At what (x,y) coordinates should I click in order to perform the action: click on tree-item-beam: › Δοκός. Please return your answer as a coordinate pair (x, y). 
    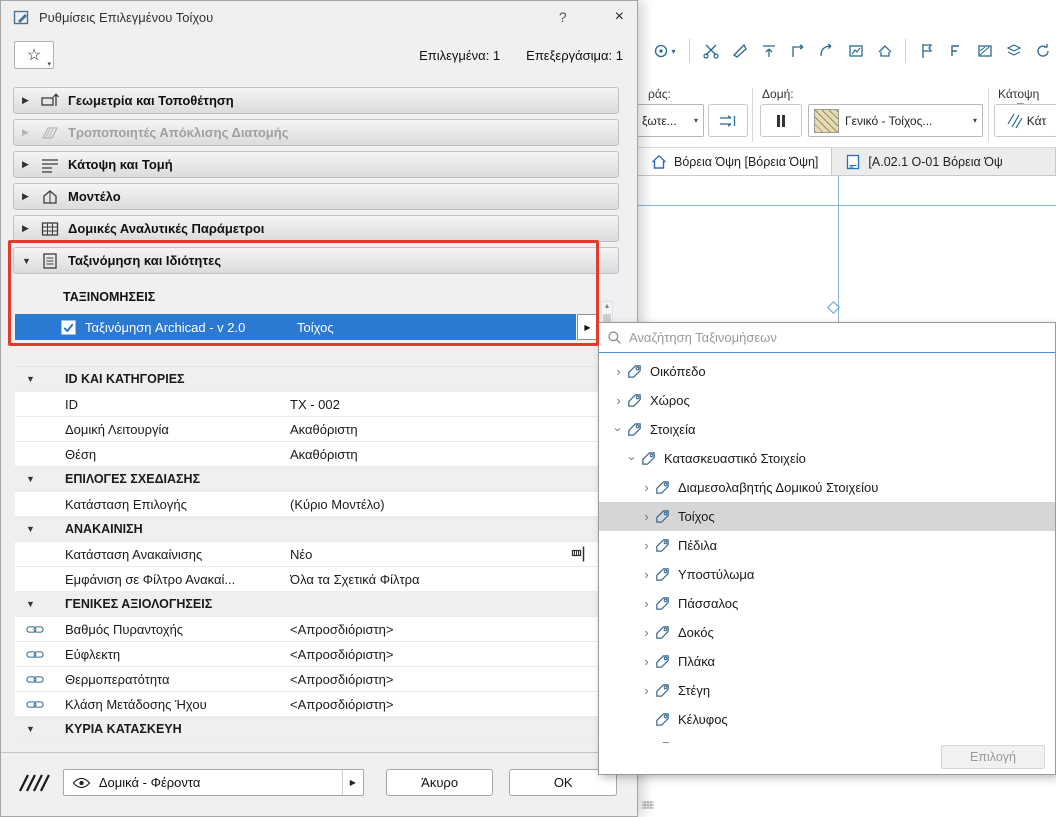
    Looking at the image, I should click on (827, 632).